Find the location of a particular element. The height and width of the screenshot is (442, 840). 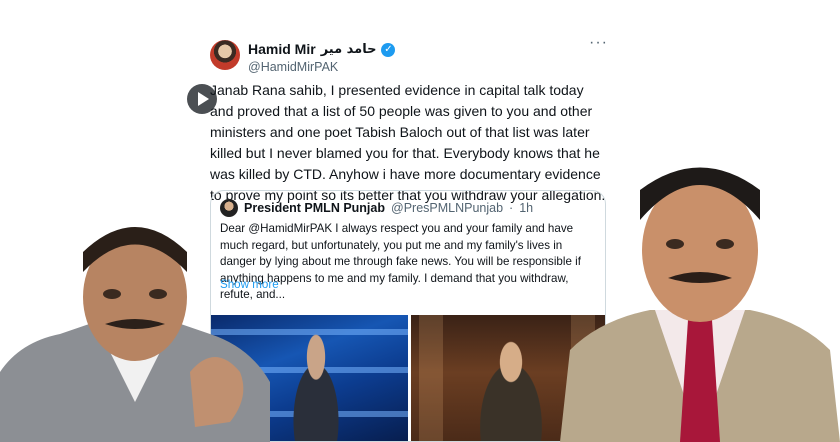

author-avatar is located at coordinates (225, 55).